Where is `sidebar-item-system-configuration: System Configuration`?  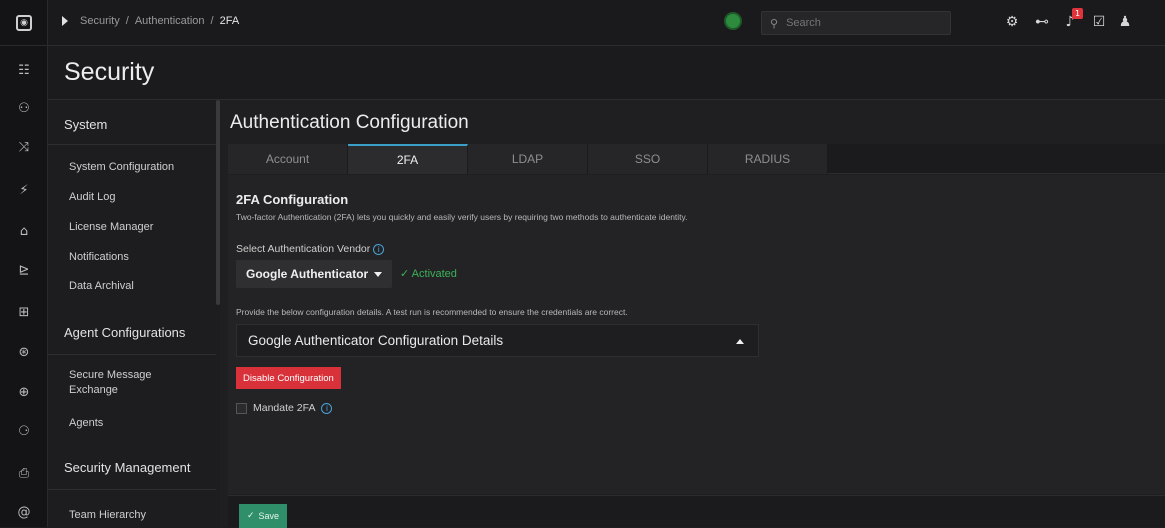 sidebar-item-system-configuration: System Configuration is located at coordinates (121, 167).